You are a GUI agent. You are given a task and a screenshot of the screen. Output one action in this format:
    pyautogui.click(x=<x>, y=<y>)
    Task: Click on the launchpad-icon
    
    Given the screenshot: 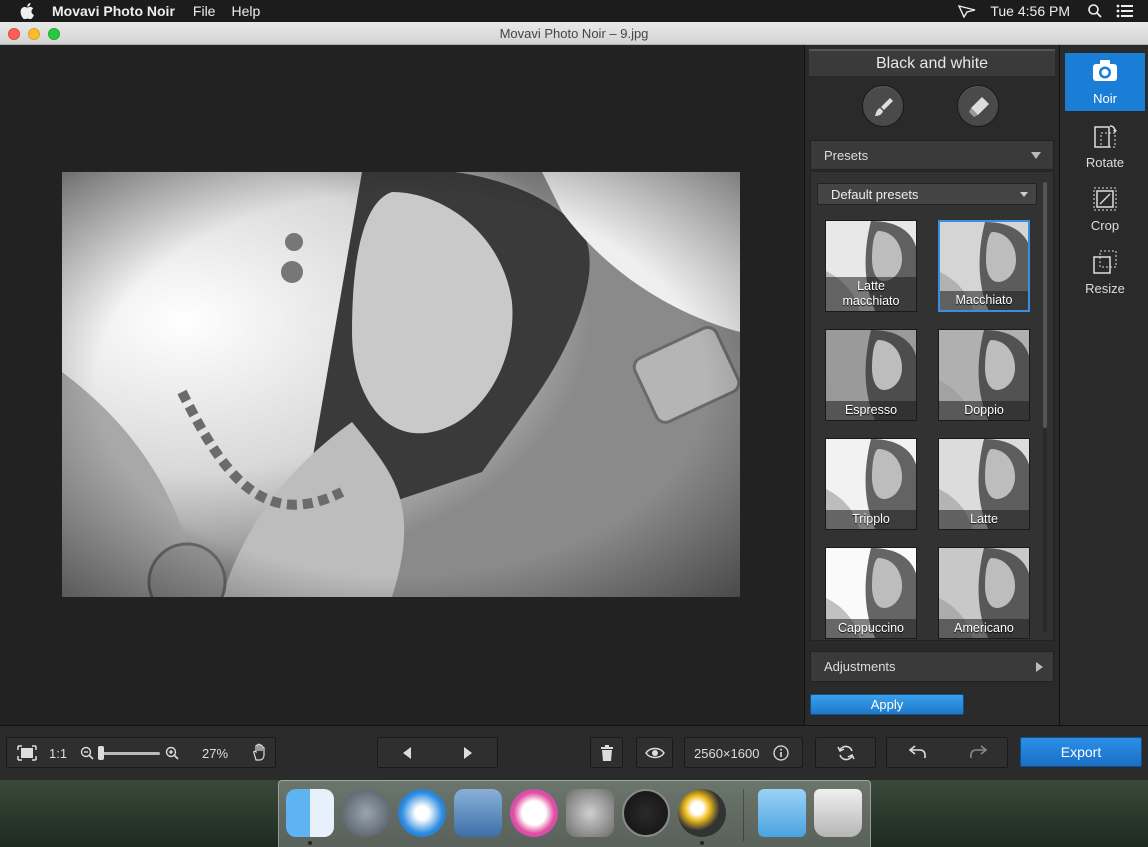 What is the action you would take?
    pyautogui.click(x=366, y=813)
    